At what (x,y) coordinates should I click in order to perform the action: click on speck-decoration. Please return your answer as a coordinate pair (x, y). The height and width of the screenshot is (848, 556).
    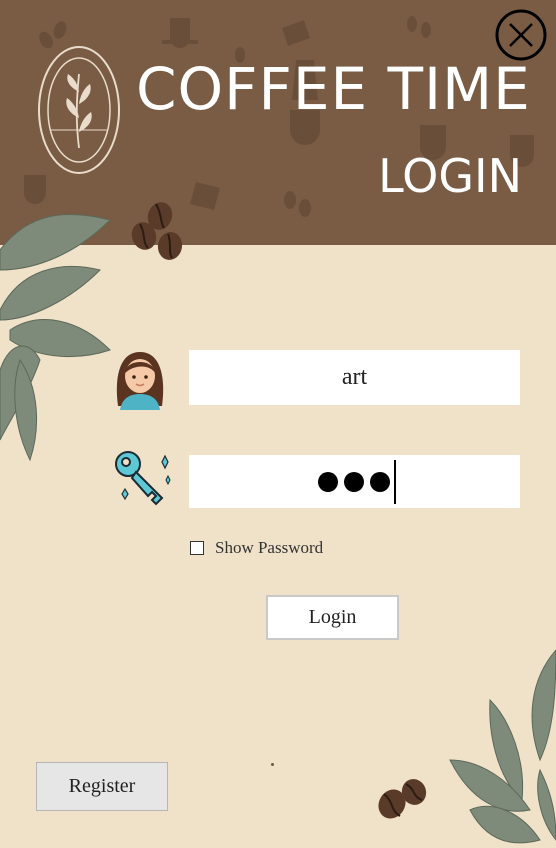
    Looking at the image, I should click on (272, 764).